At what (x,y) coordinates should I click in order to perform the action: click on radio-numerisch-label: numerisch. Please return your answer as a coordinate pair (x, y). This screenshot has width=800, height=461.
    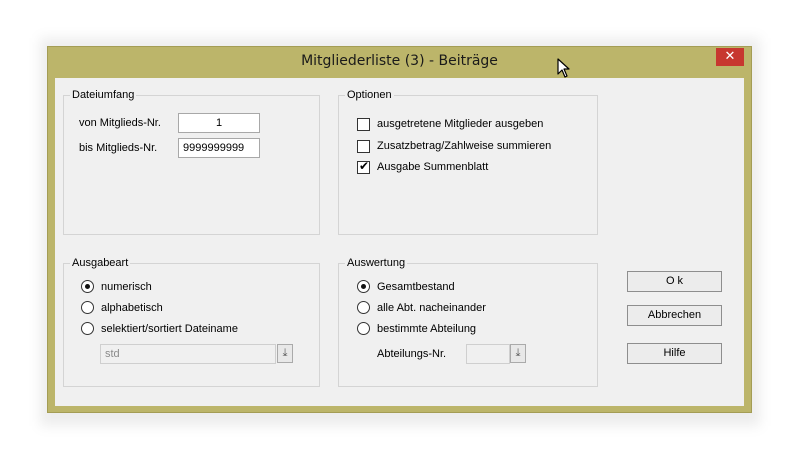
    Looking at the image, I should click on (126, 287).